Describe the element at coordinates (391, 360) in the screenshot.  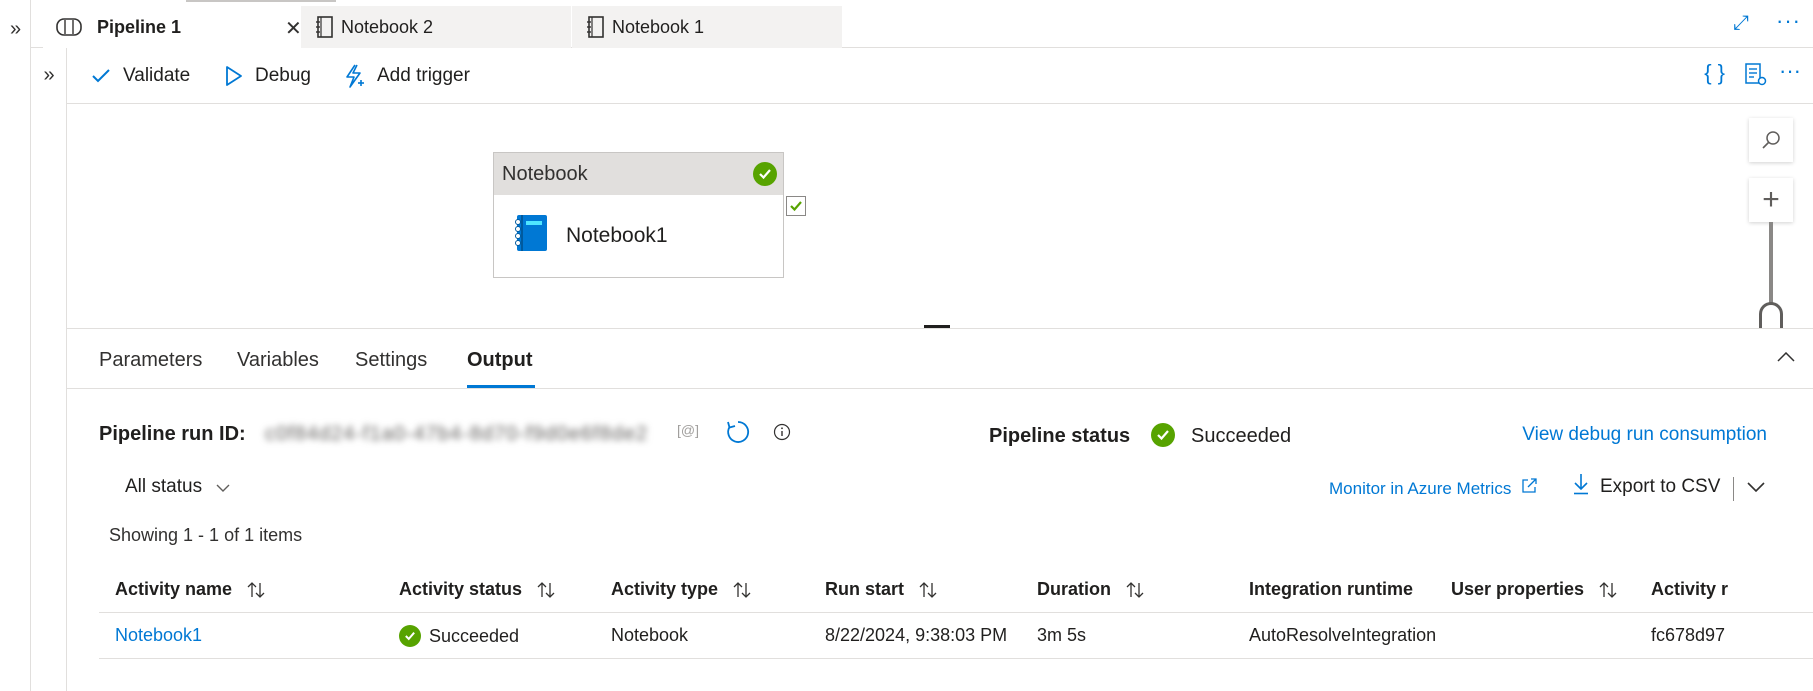
I see `tab-settings: Settings` at that location.